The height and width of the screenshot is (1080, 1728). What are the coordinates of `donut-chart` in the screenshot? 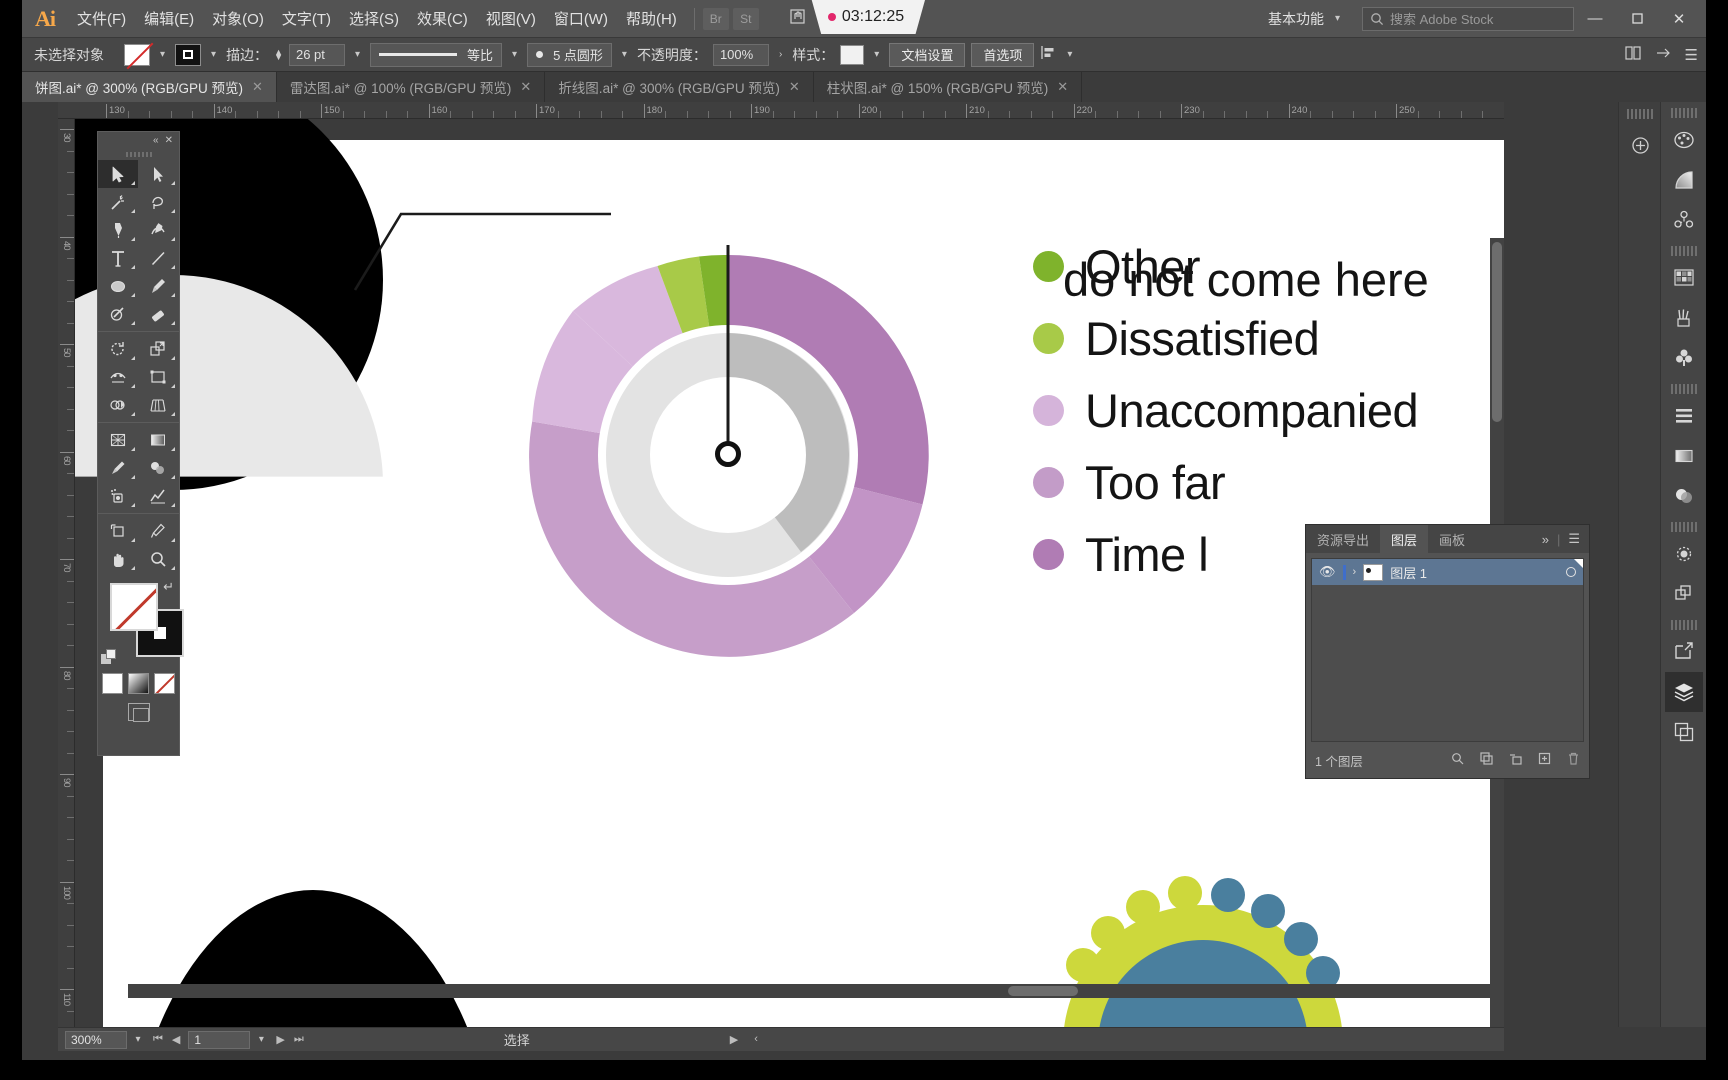 It's located at (728, 455).